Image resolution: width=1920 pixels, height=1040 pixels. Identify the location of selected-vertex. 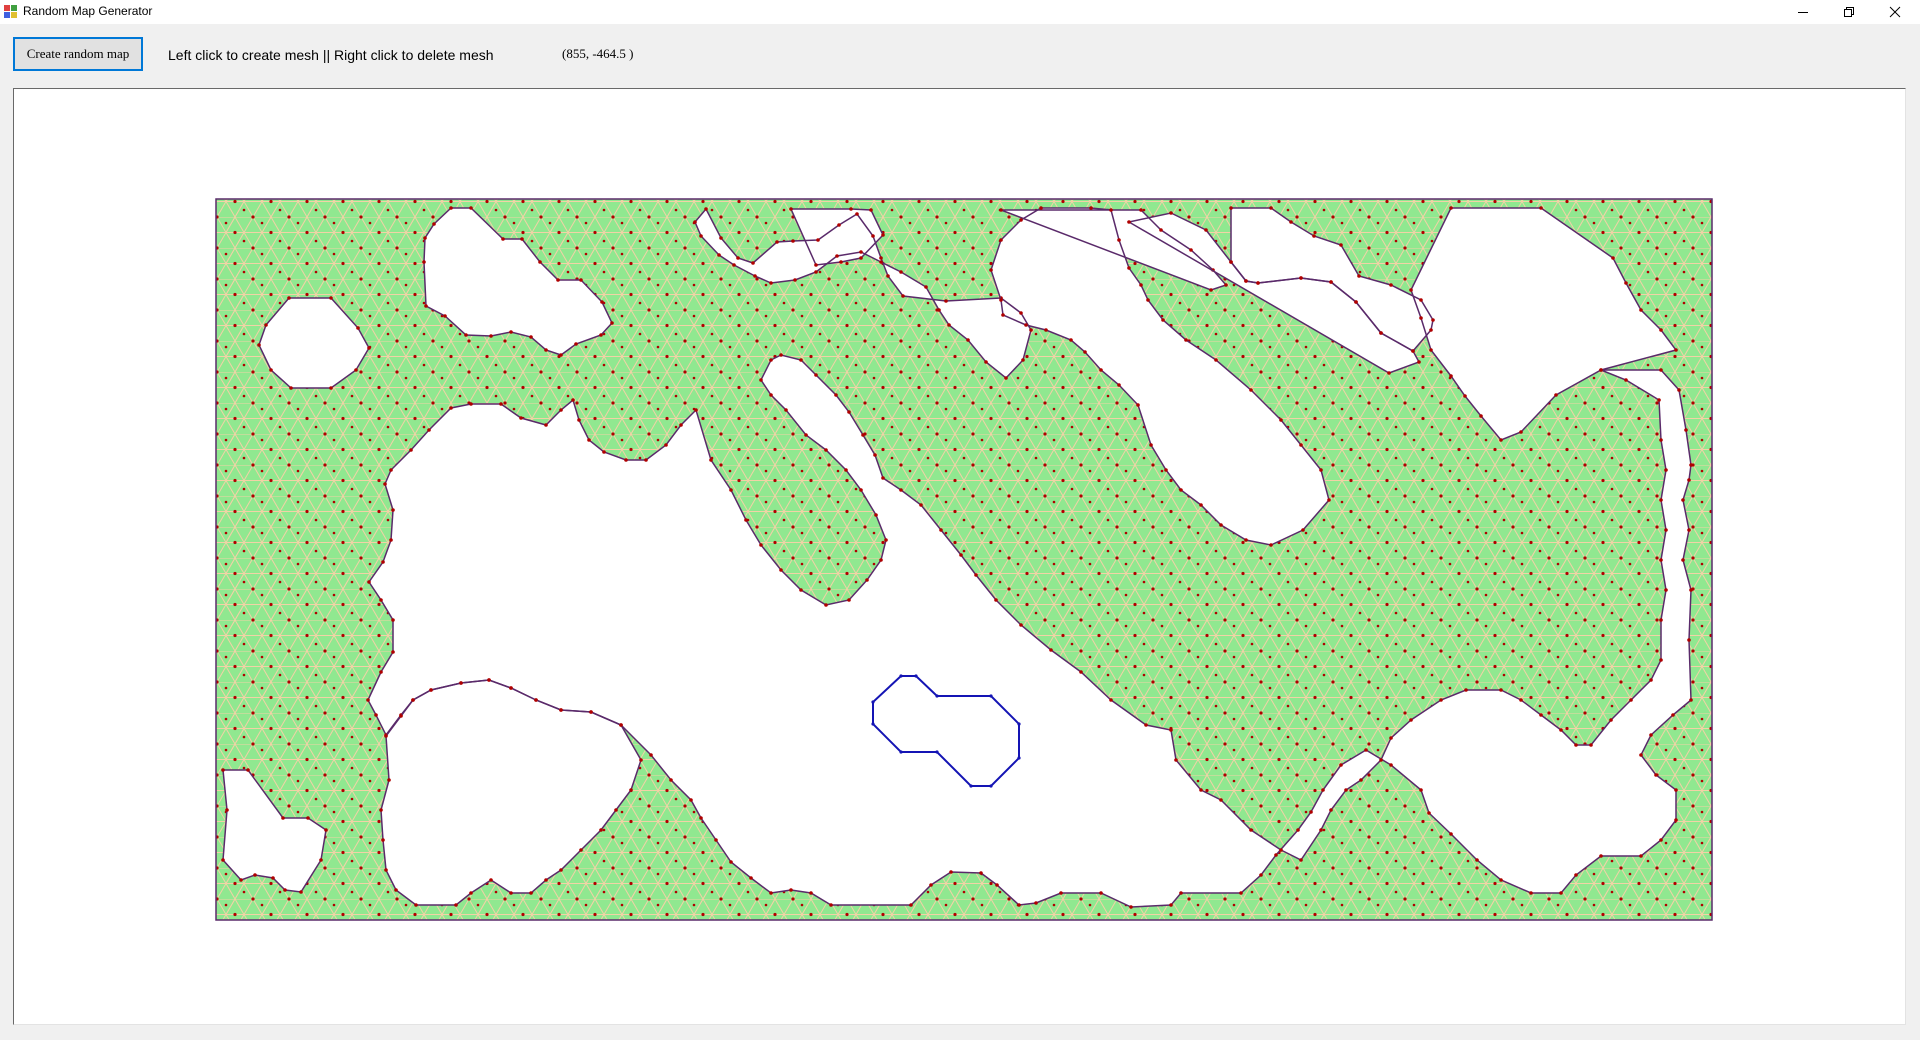
(873, 724).